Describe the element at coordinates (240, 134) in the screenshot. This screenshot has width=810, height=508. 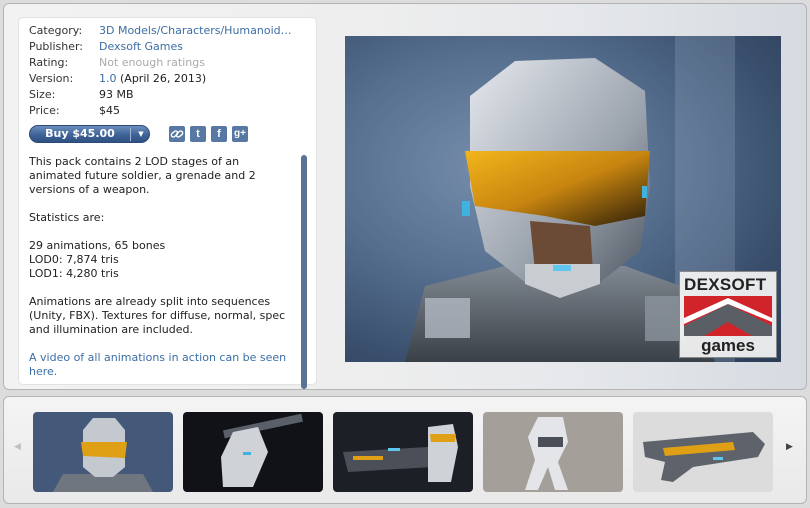
I see `google-plus-icon: g+` at that location.